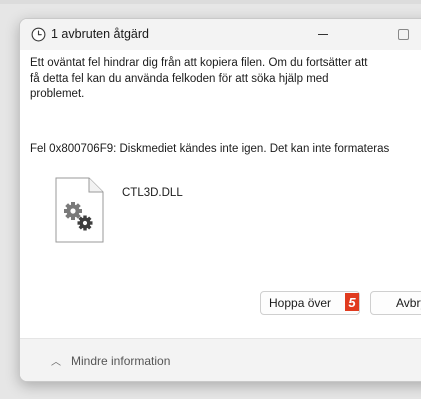 This screenshot has width=421, height=399. What do you see at coordinates (57, 94) in the screenshot?
I see `message-line-3: problemet.` at bounding box center [57, 94].